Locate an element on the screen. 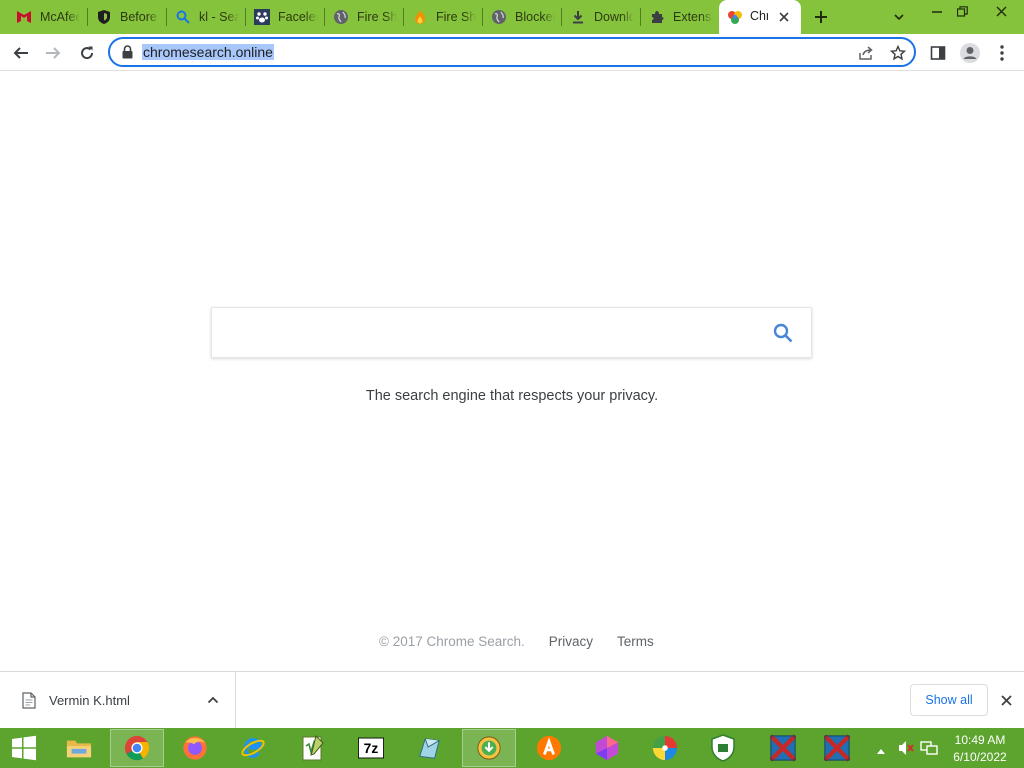  search-button is located at coordinates (783, 333).